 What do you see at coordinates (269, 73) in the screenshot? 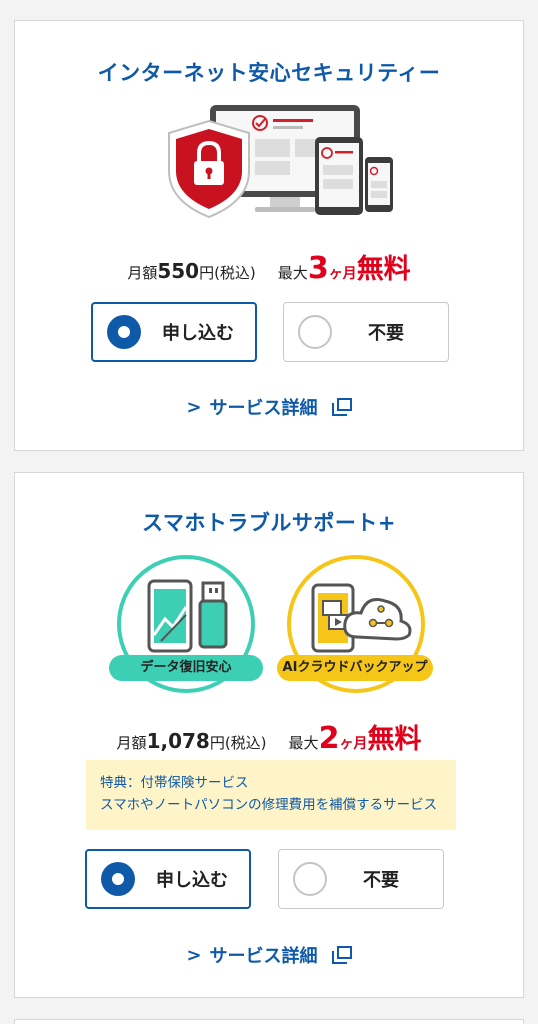
I see `security-title: インターネット安心セキュリティー` at bounding box center [269, 73].